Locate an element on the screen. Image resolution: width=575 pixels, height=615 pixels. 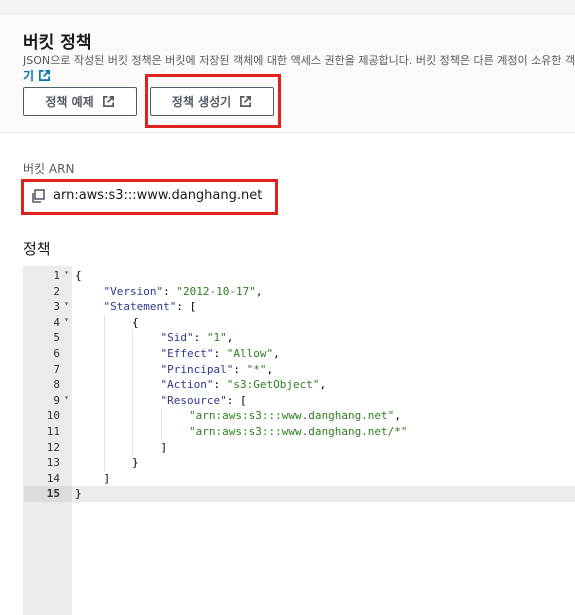
line-number: 8 is located at coordinates (48, 385).